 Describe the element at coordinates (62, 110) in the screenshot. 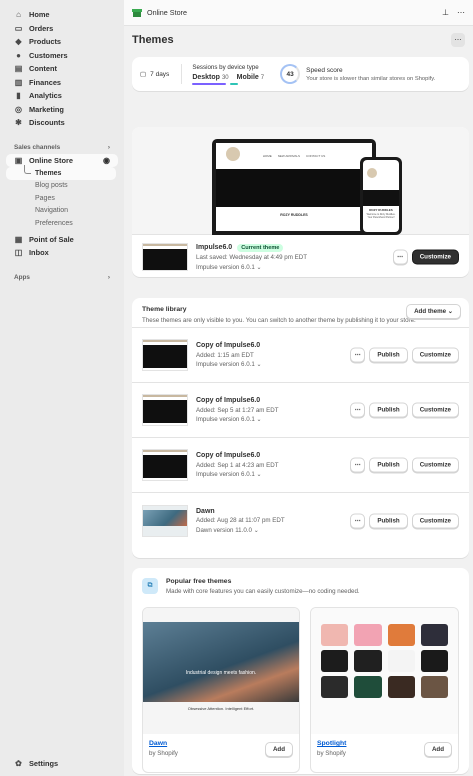

I see `sidebar-item-marketing: ◎ Marketing` at that location.